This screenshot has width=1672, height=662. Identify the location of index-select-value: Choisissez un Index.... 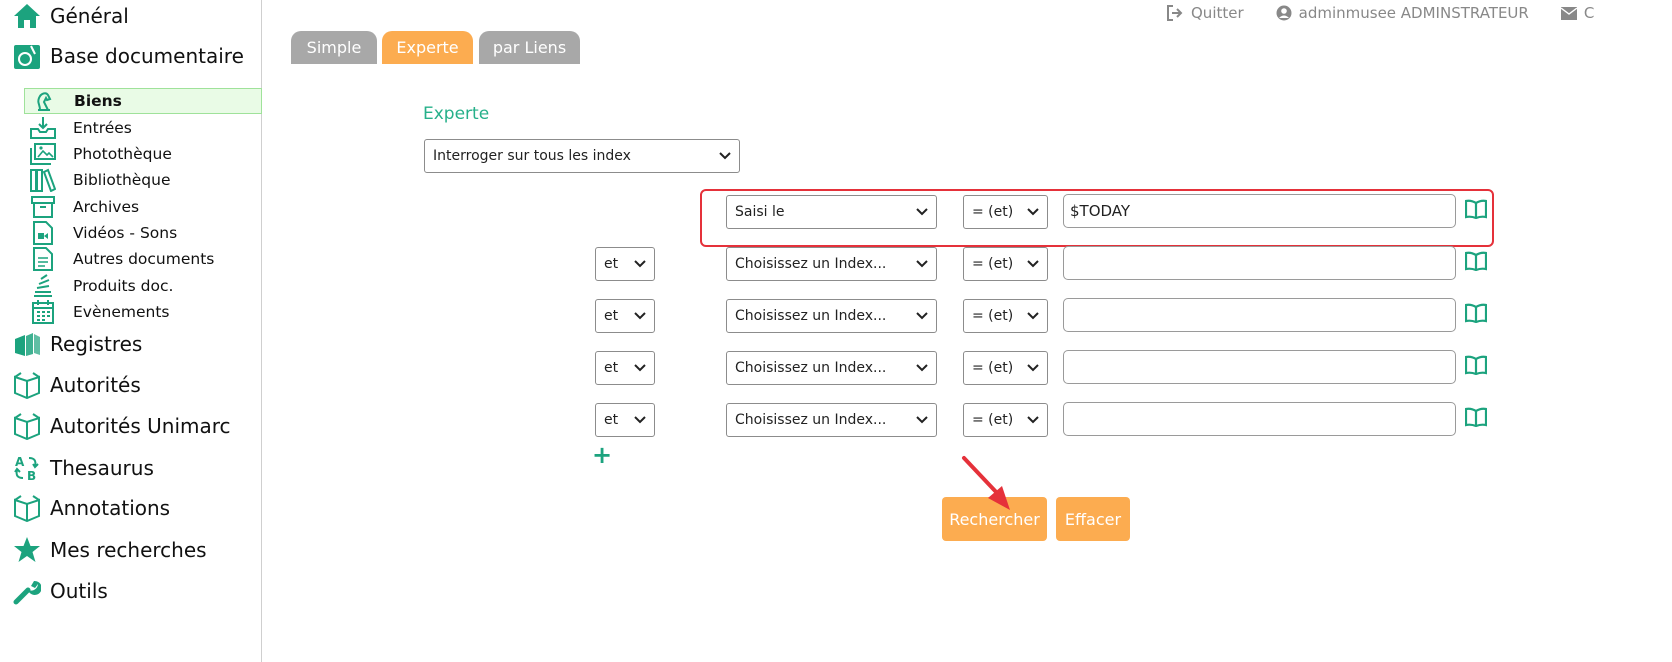
(811, 368).